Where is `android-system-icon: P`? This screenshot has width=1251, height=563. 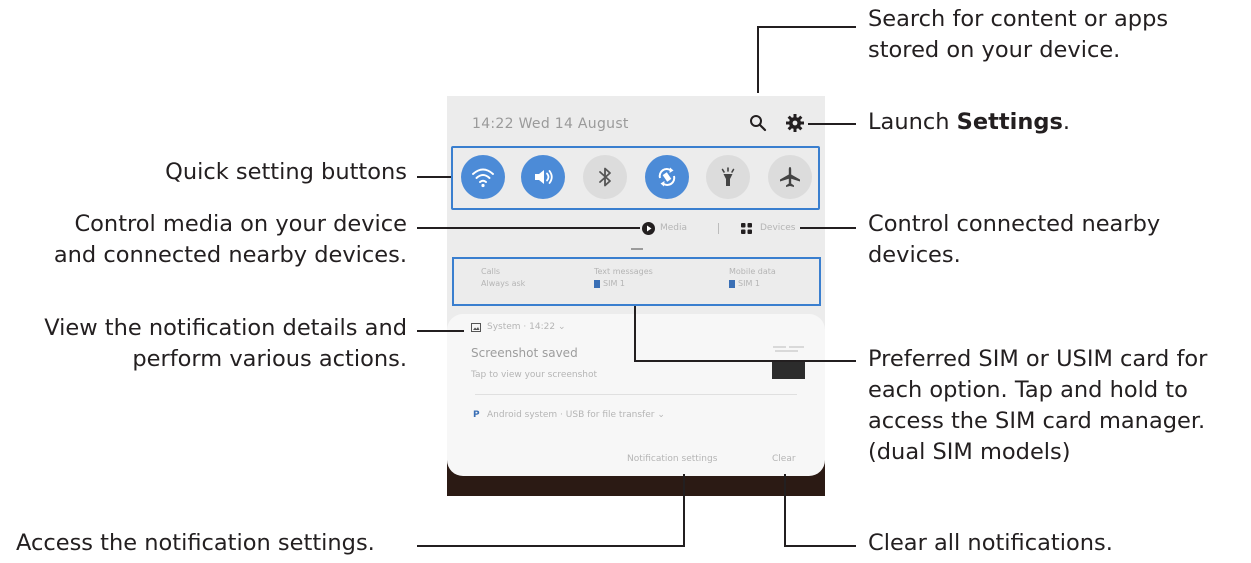
android-system-icon: P is located at coordinates (476, 415).